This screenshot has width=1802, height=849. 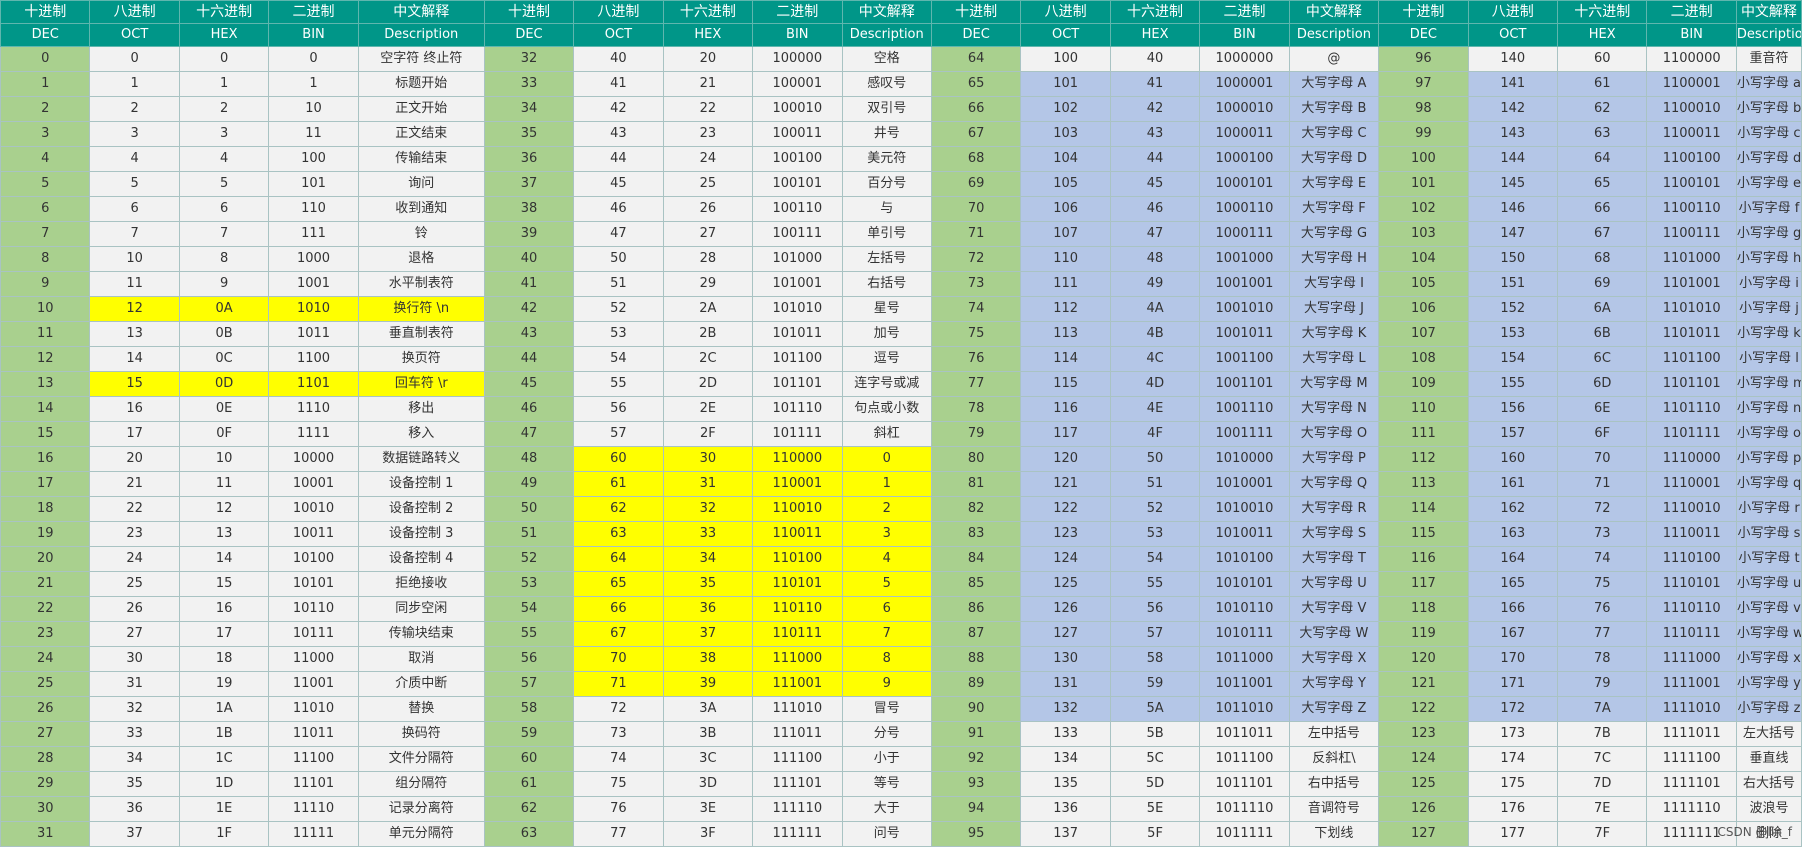 What do you see at coordinates (1244, 709) in the screenshot?
I see `cell-bin: 1011010` at bounding box center [1244, 709].